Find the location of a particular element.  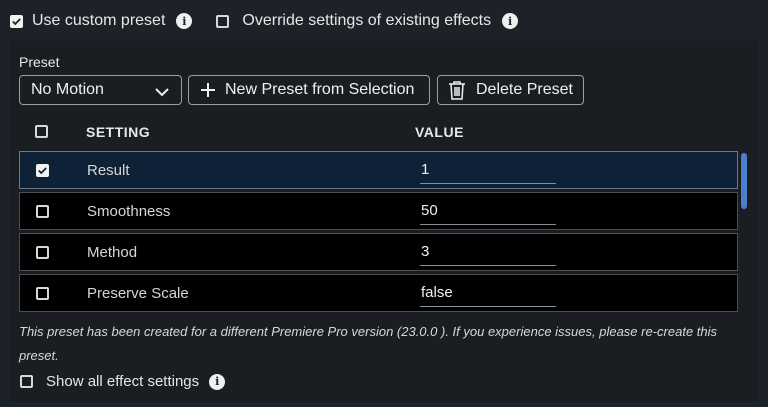

preset-label: Preset is located at coordinates (39, 62).